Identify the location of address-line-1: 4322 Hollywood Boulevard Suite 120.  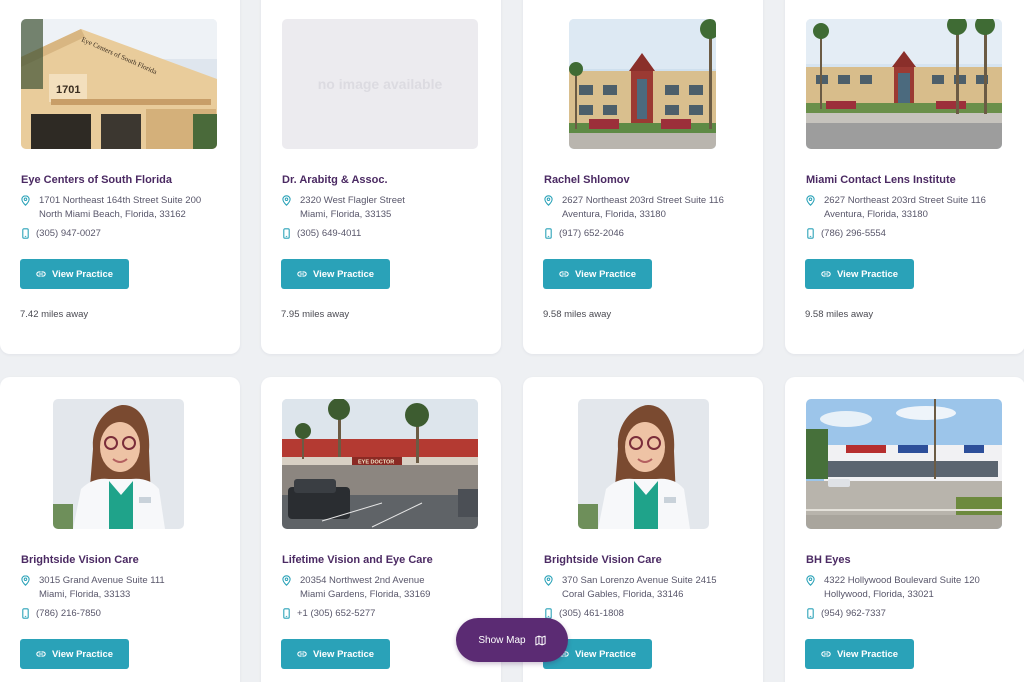
(902, 580).